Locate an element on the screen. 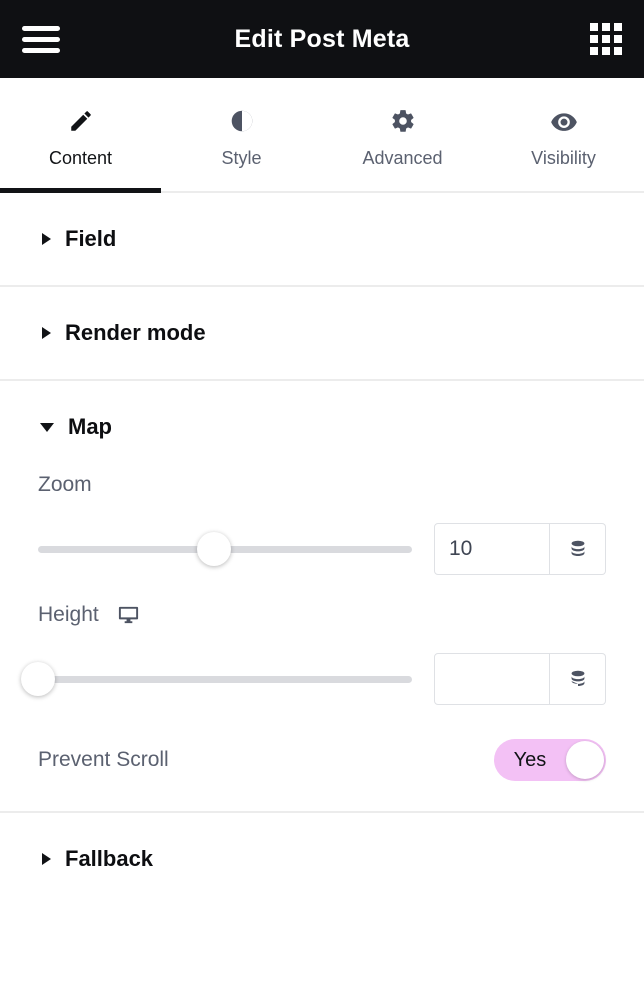 The image size is (644, 984). section-render-mode: Render mode is located at coordinates (322, 334).